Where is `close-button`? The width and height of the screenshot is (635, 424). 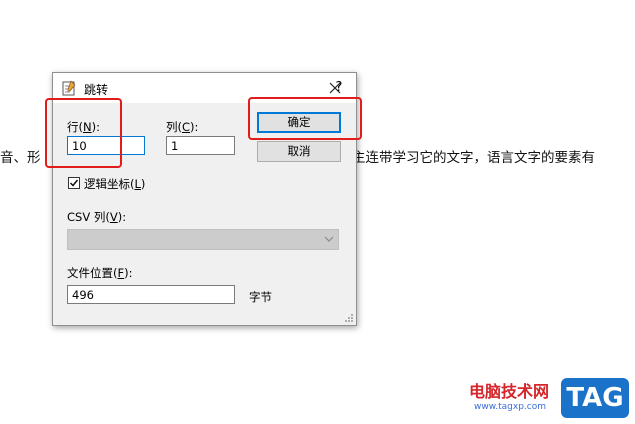 close-button is located at coordinates (335, 88).